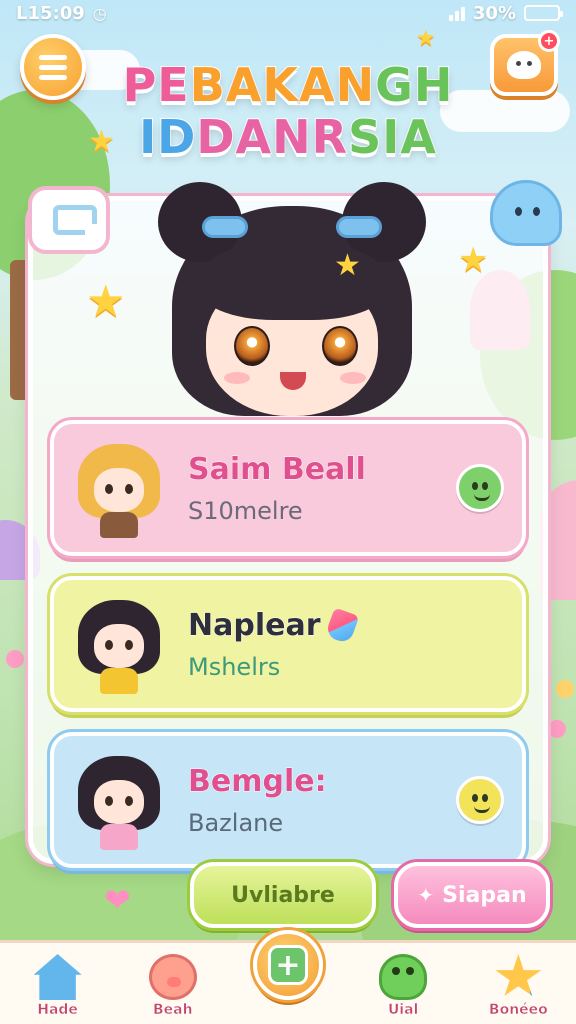  Describe the element at coordinates (480, 488) in the screenshot. I see `smiley-green-icon` at that location.